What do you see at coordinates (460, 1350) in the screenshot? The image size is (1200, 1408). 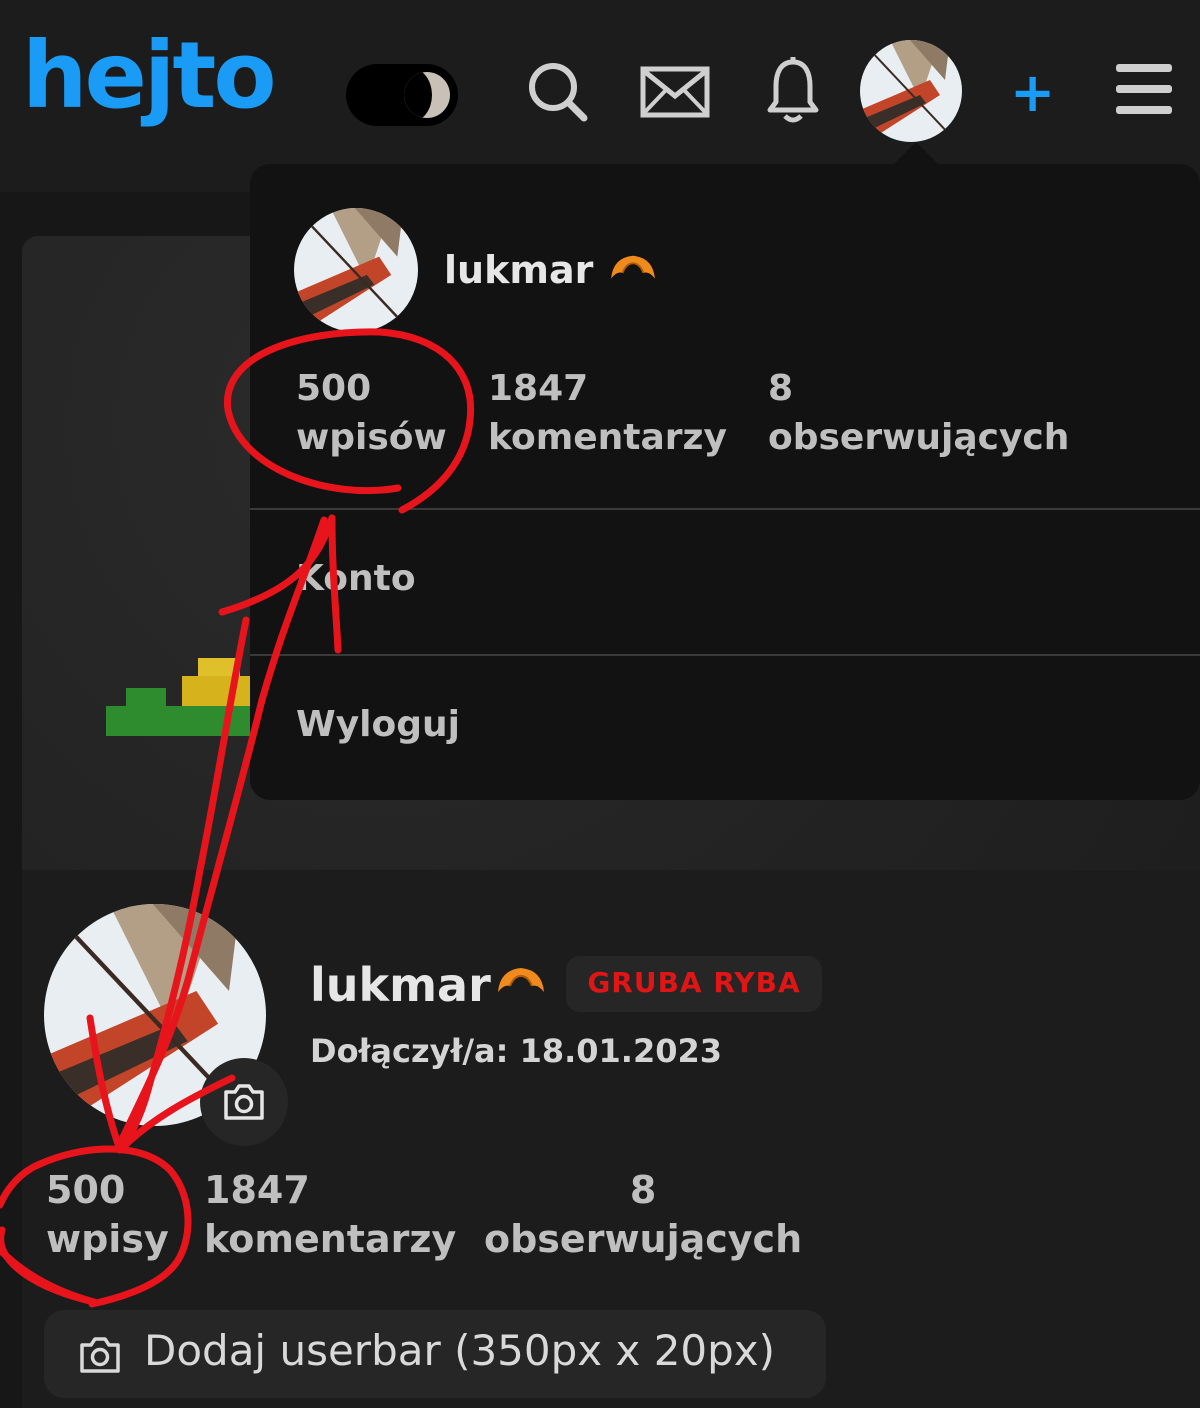 I see `add-userbar-label: Dodaj userbar (350px x 20px)` at bounding box center [460, 1350].